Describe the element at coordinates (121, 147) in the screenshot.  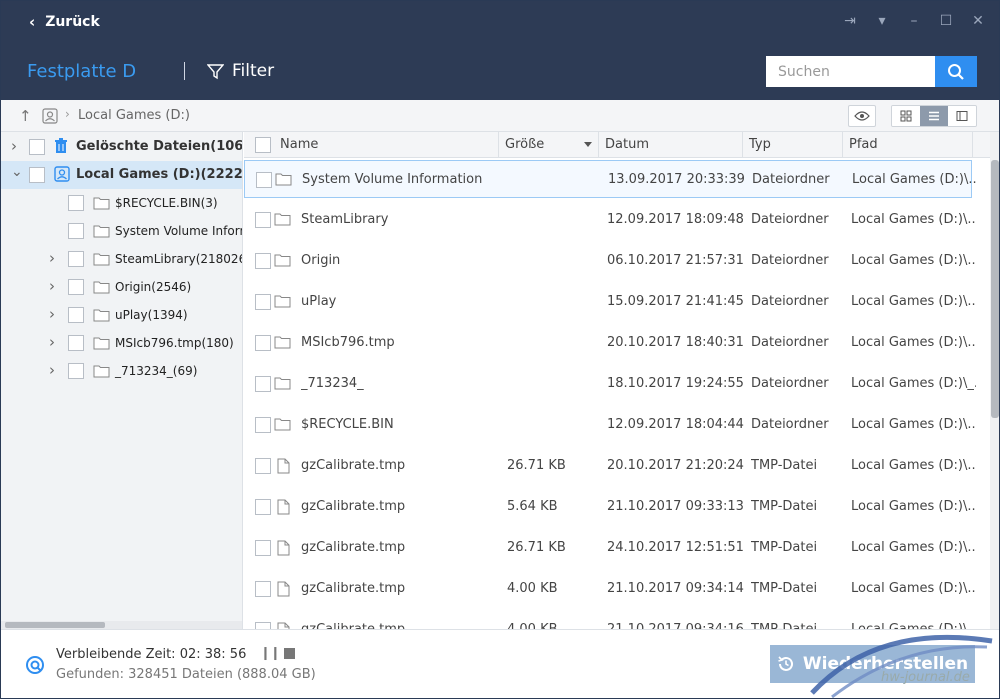
I see `tree-item: › Gelöschte Dateien(10621` at that location.